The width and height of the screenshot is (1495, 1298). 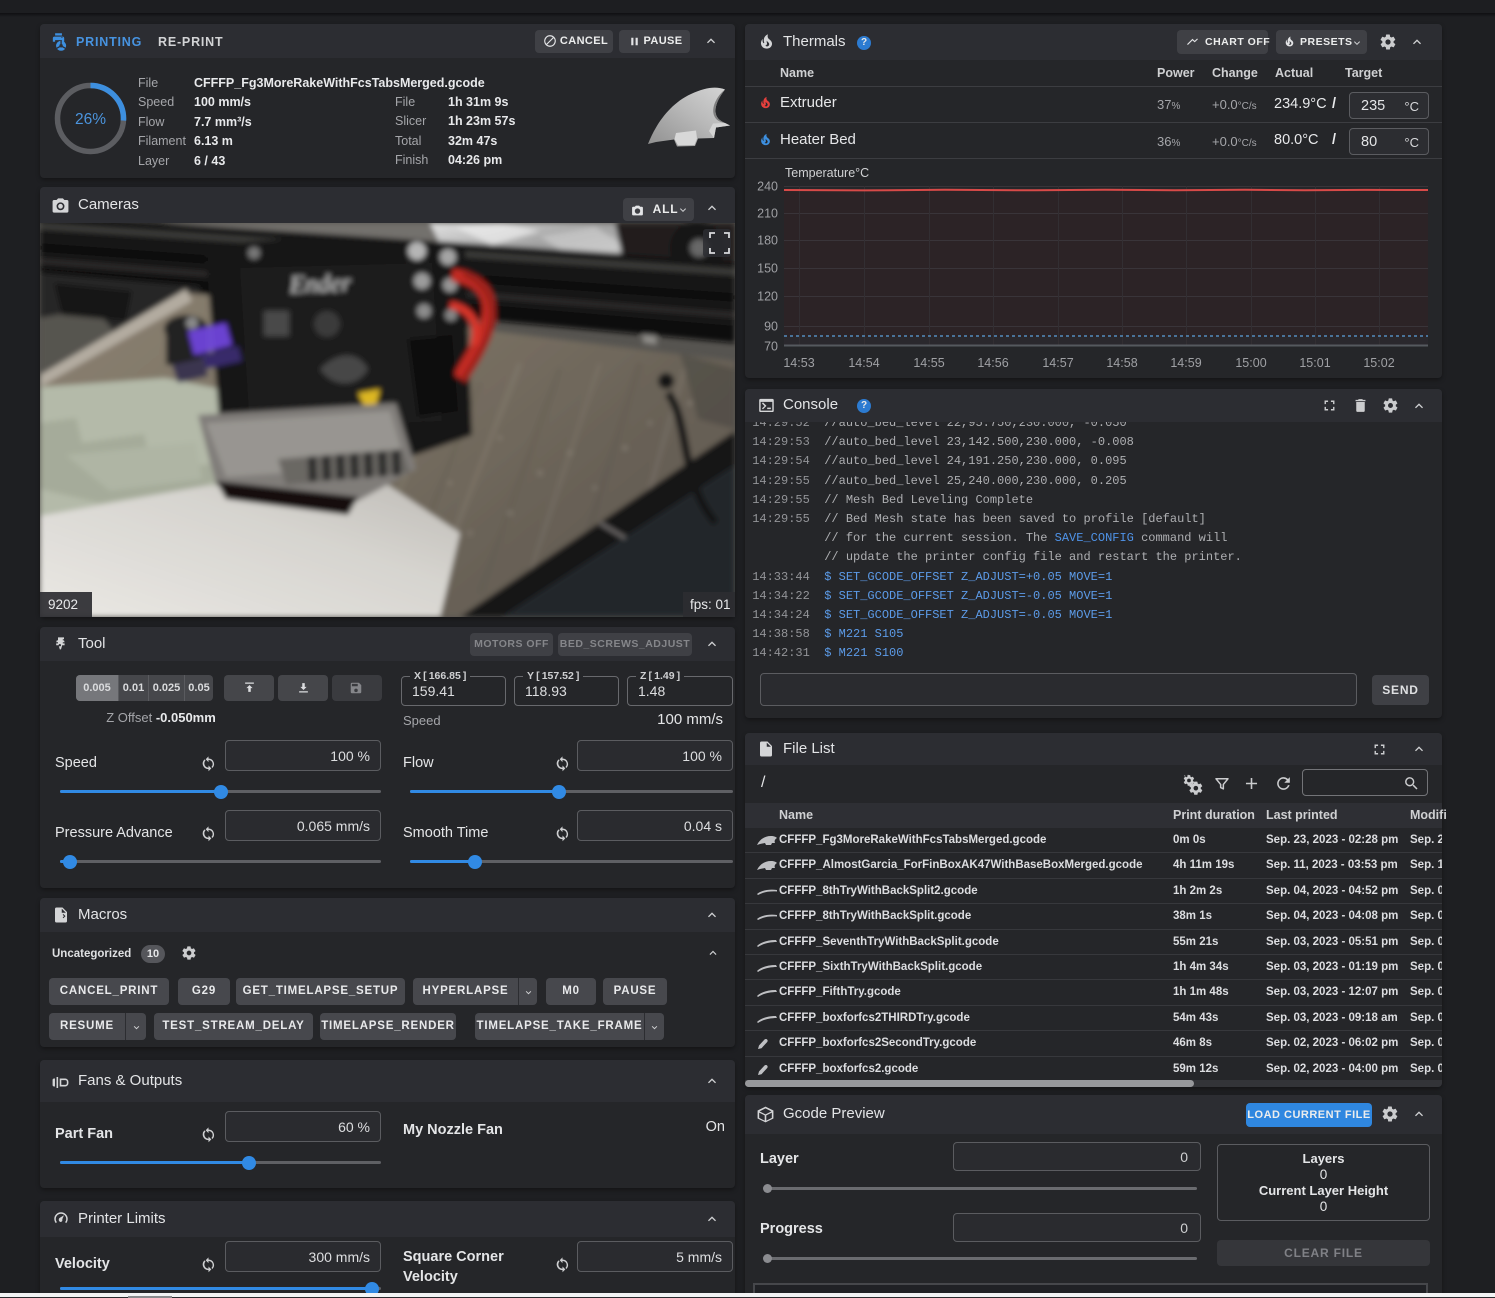 What do you see at coordinates (798, 363) in the screenshot?
I see `svg-text: 14:53` at bounding box center [798, 363].